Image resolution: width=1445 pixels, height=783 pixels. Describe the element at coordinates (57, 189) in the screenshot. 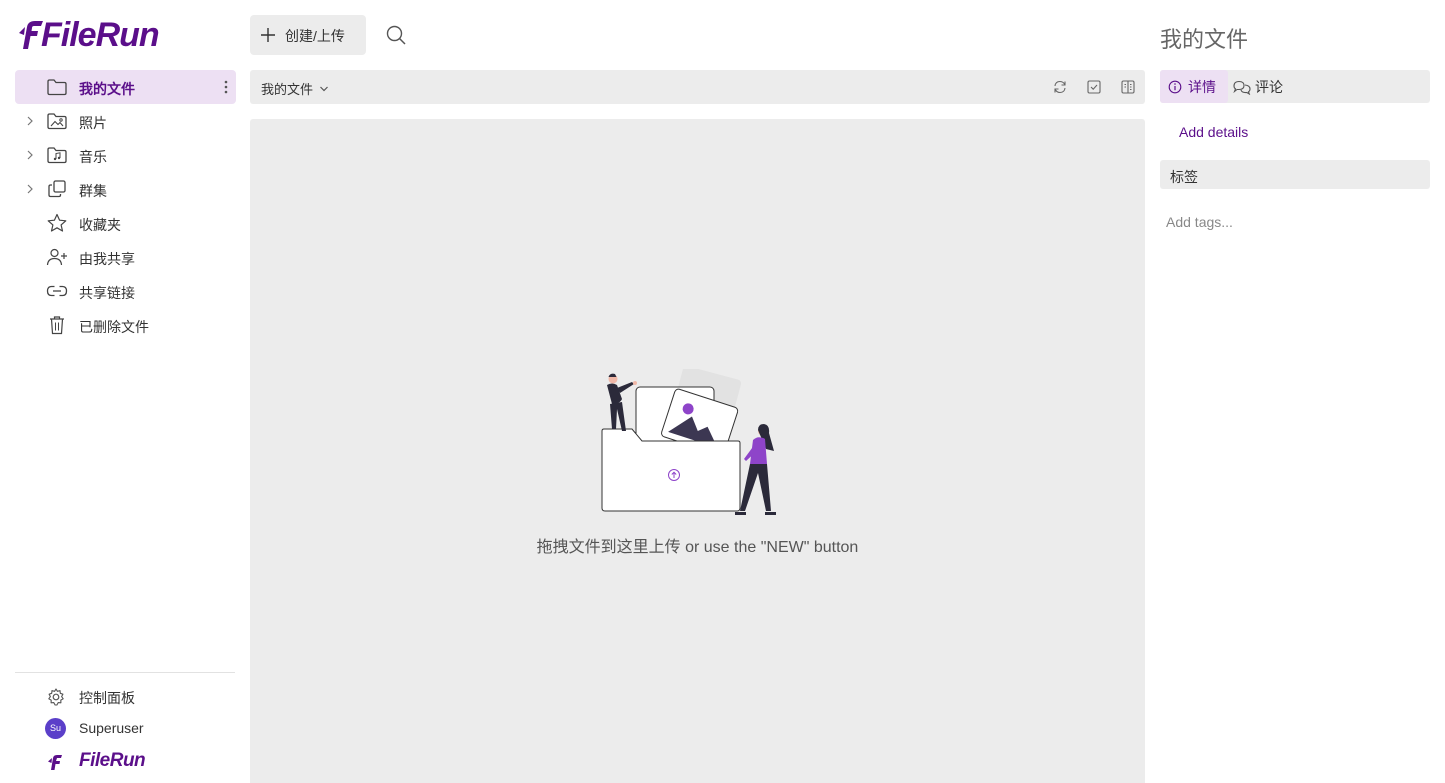

I see `collections-icon` at that location.